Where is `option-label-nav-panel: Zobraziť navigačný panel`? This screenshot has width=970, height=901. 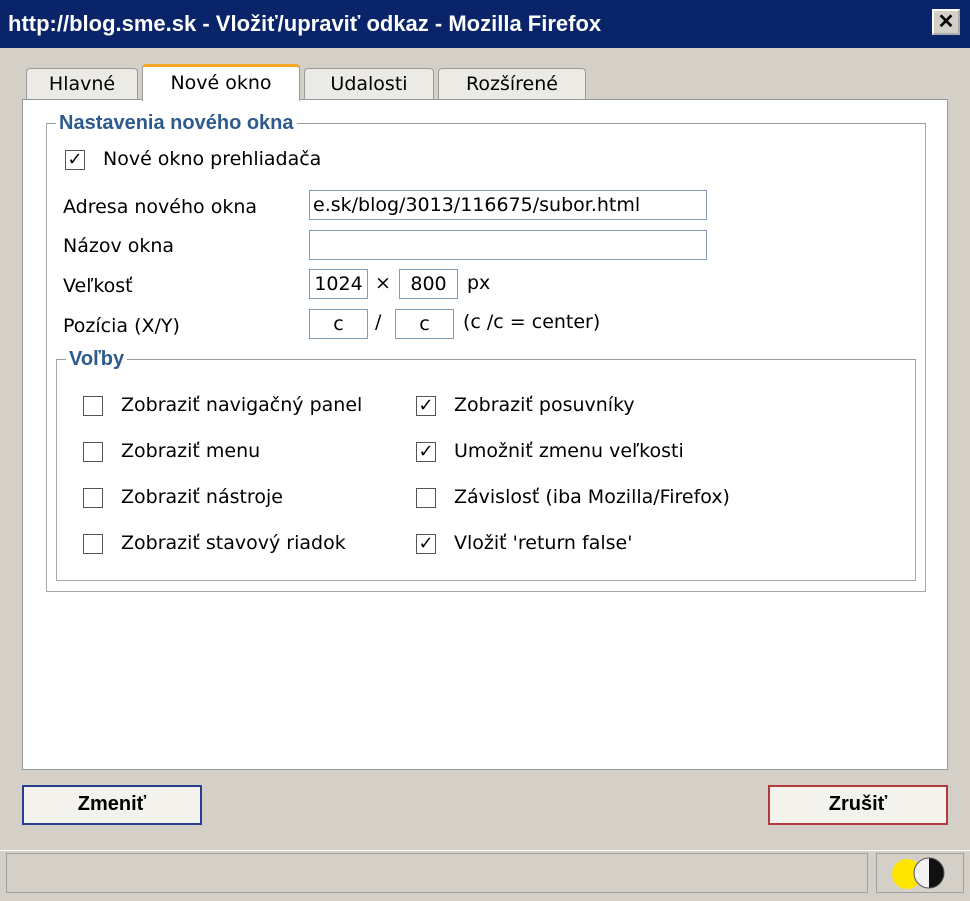
option-label-nav-panel: Zobraziť navigačný panel is located at coordinates (242, 405).